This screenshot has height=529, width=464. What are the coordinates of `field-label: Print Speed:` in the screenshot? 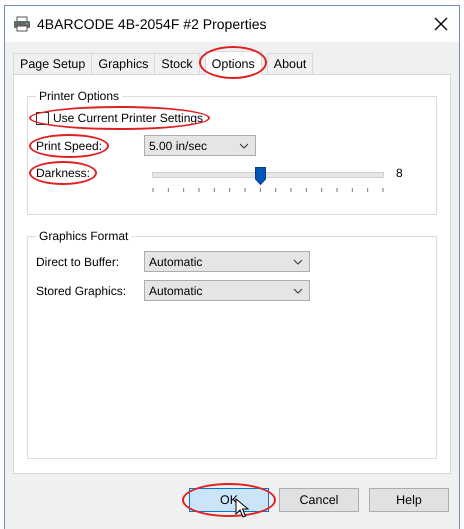 It's located at (69, 145).